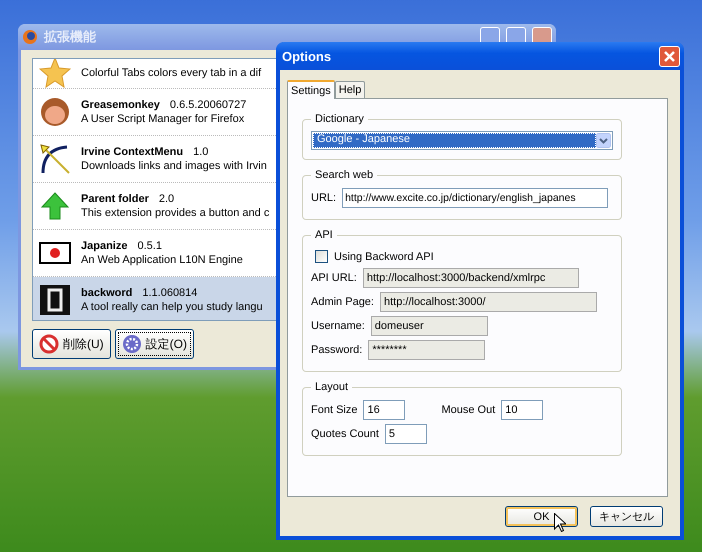  I want to click on extension-version: 1.1.060814, so click(170, 292).